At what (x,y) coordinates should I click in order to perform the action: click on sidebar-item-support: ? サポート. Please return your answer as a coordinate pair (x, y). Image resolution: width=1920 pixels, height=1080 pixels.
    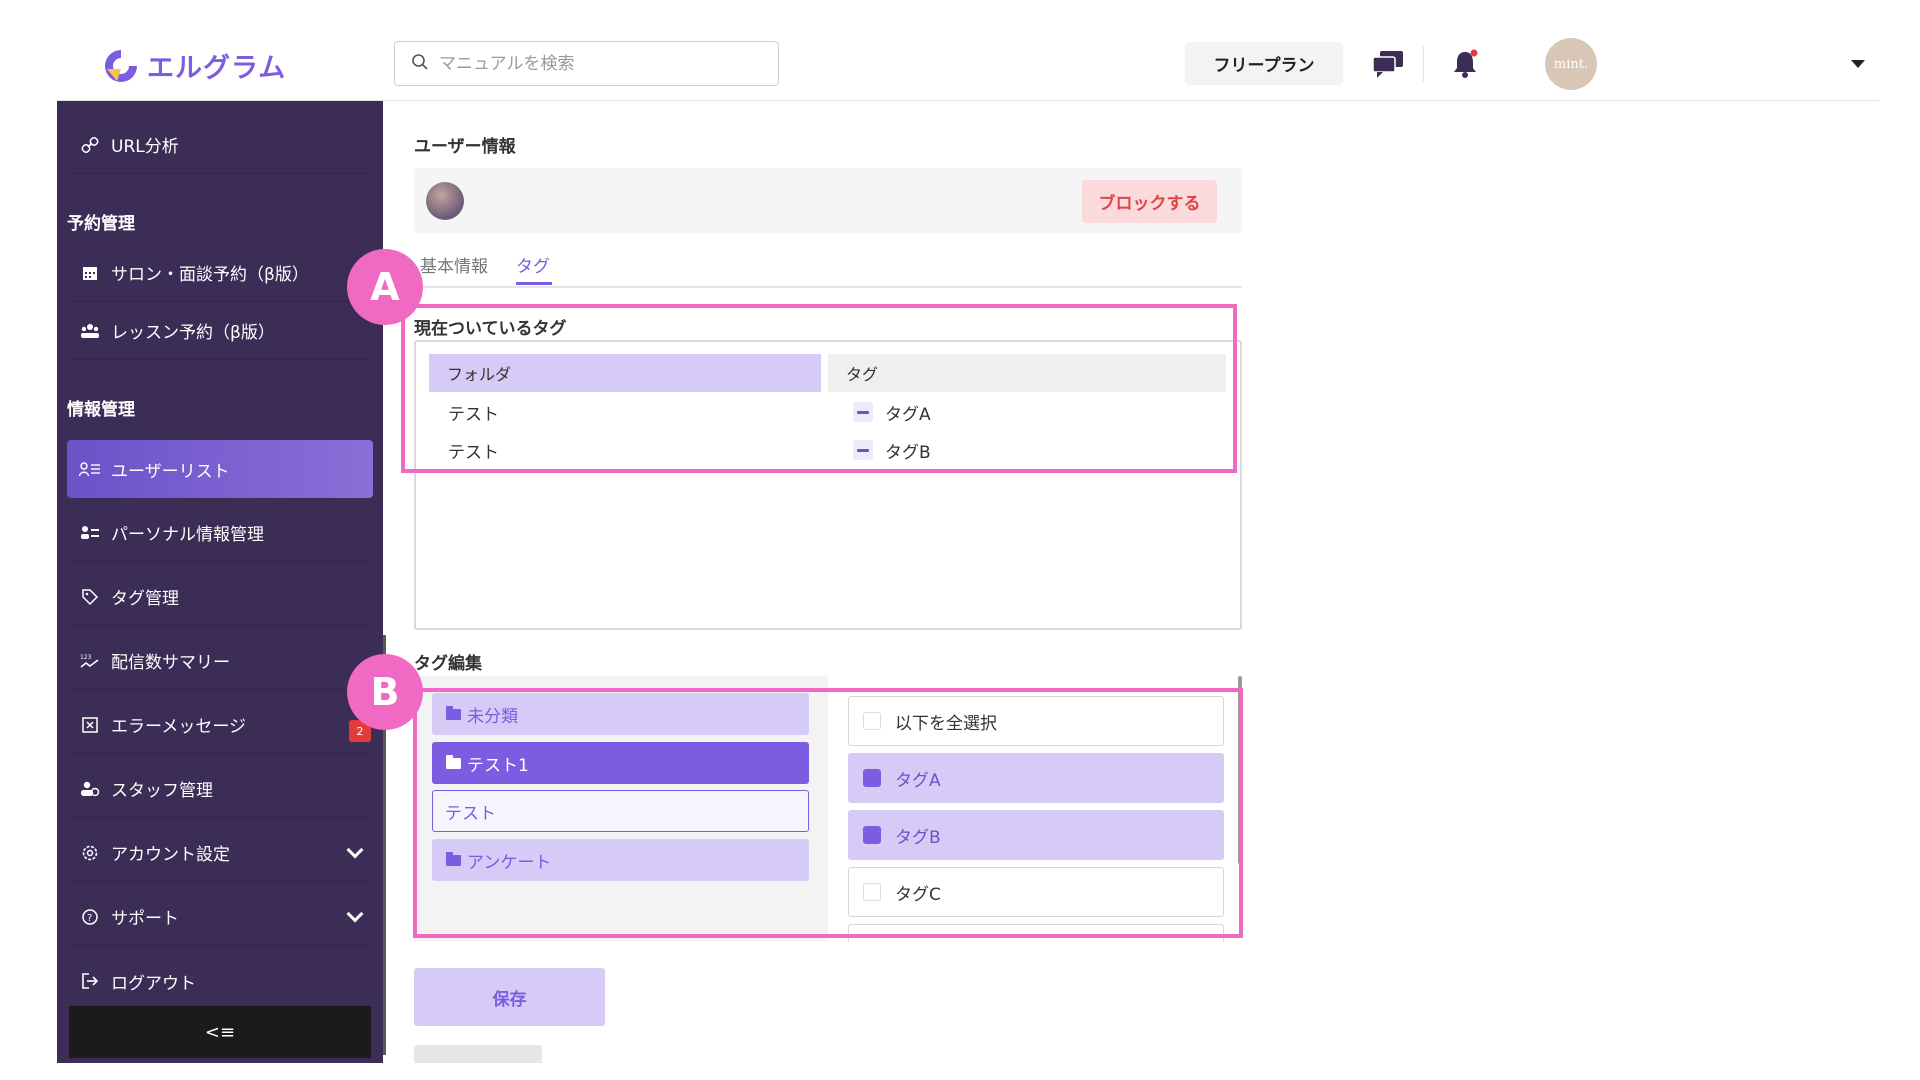
    Looking at the image, I should click on (220, 917).